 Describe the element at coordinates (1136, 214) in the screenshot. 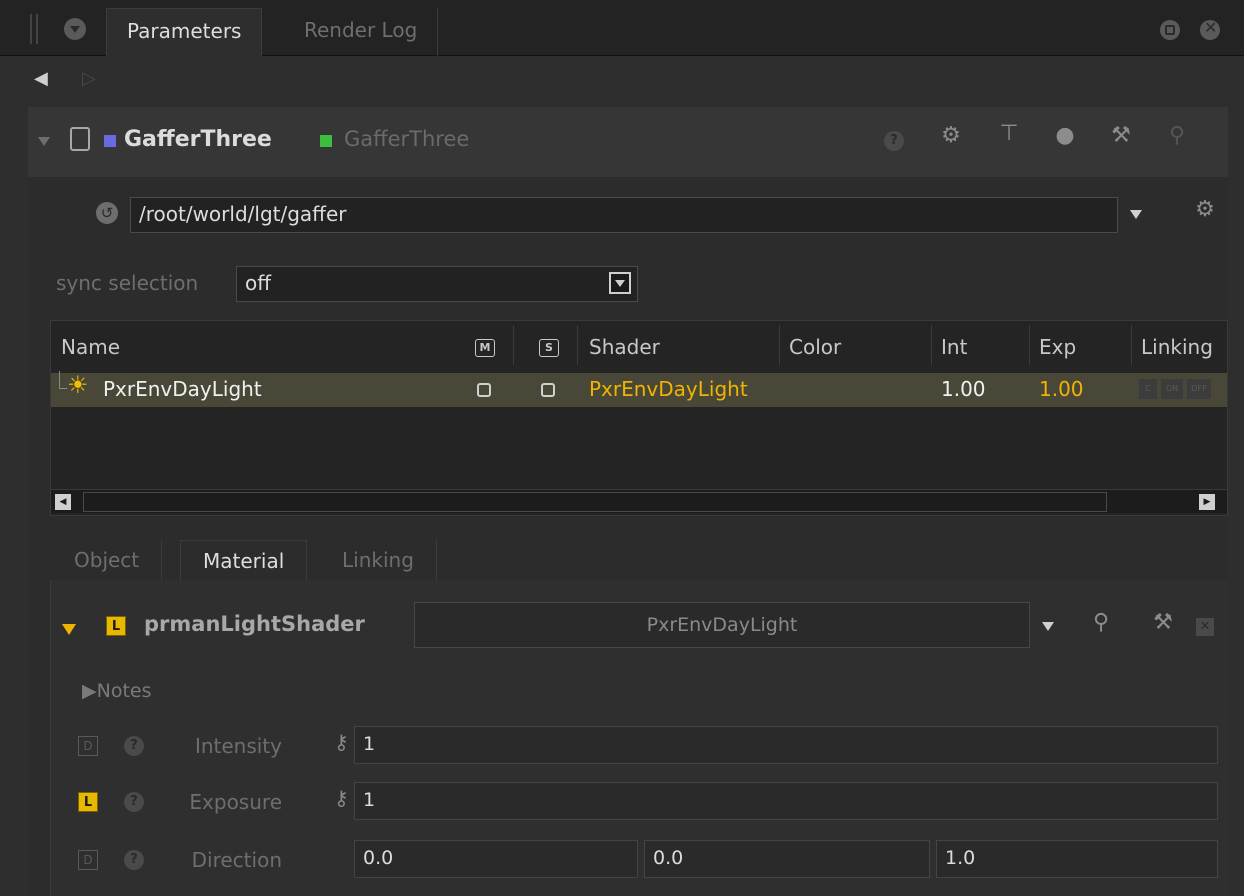

I see `path-dropdown-icon` at that location.